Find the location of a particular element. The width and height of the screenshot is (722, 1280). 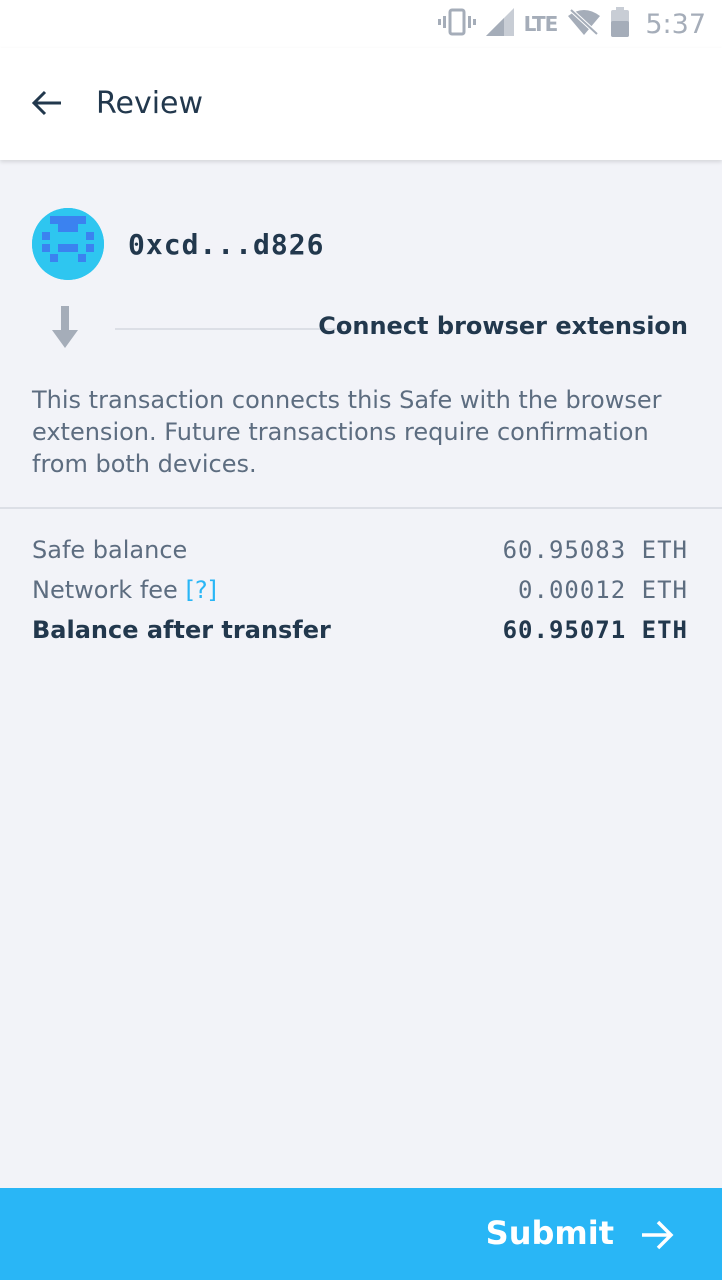

signal-icon is located at coordinates (499, 24).